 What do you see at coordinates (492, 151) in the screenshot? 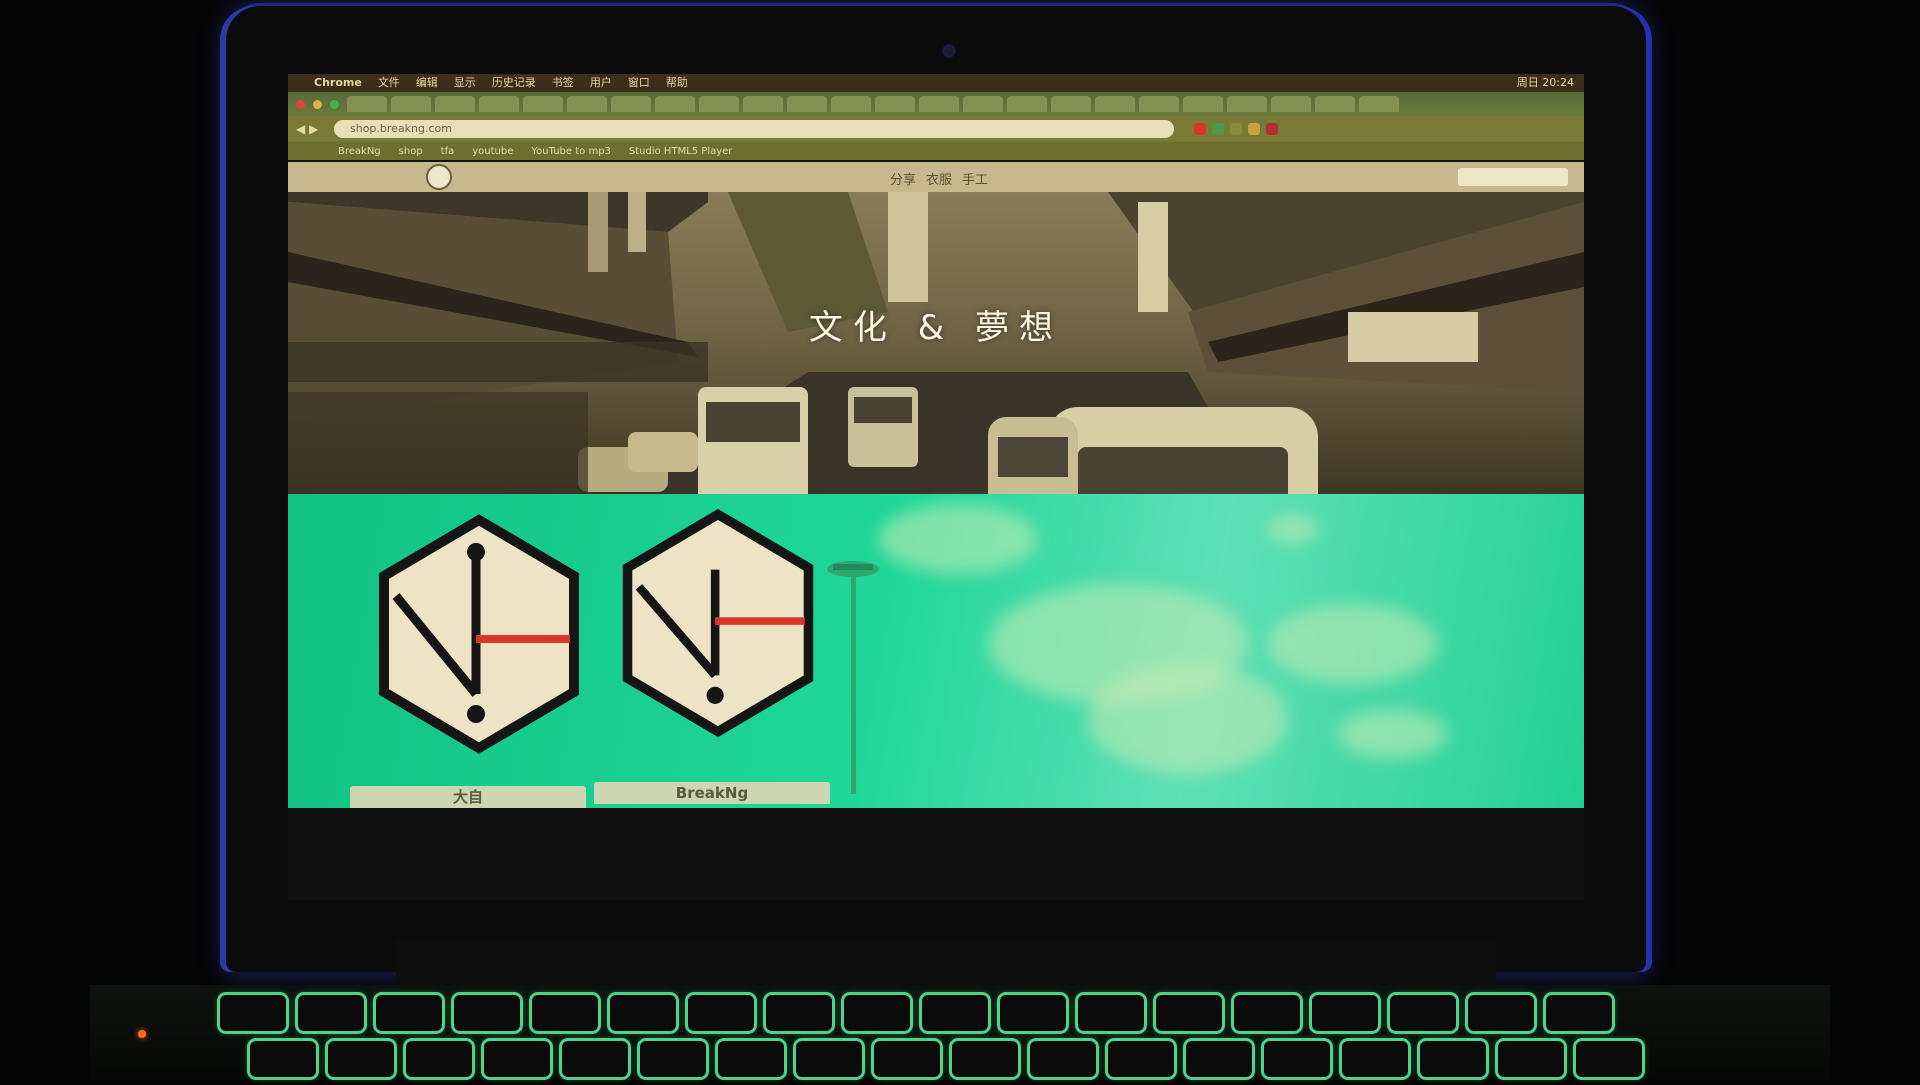
I see `bookmark-item: youtube` at bounding box center [492, 151].